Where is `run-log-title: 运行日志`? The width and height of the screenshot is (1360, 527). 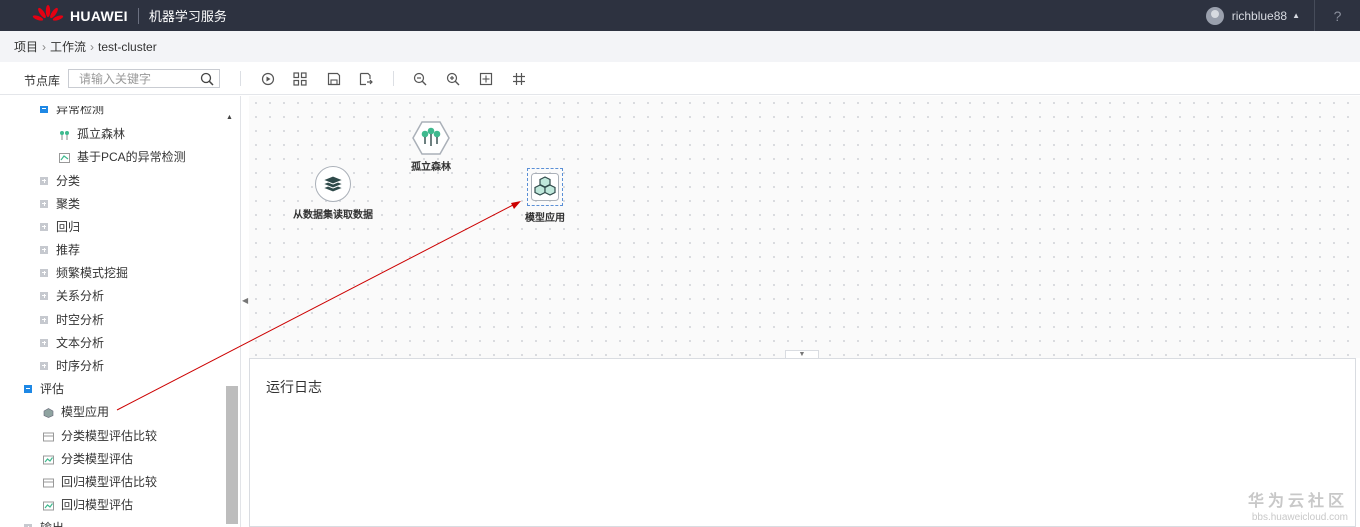 run-log-title: 运行日志 is located at coordinates (294, 387).